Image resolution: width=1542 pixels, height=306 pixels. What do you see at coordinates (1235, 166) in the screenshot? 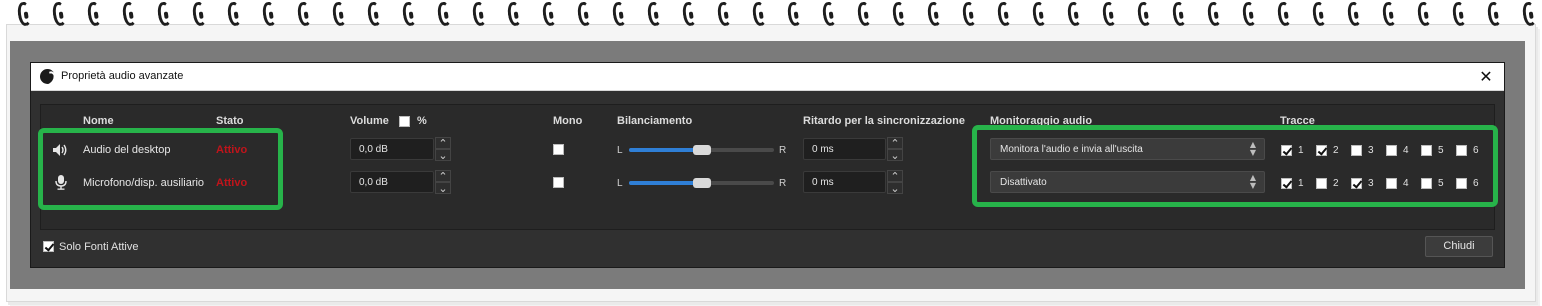
I see `highlight-box-monitoring-tracks` at bounding box center [1235, 166].